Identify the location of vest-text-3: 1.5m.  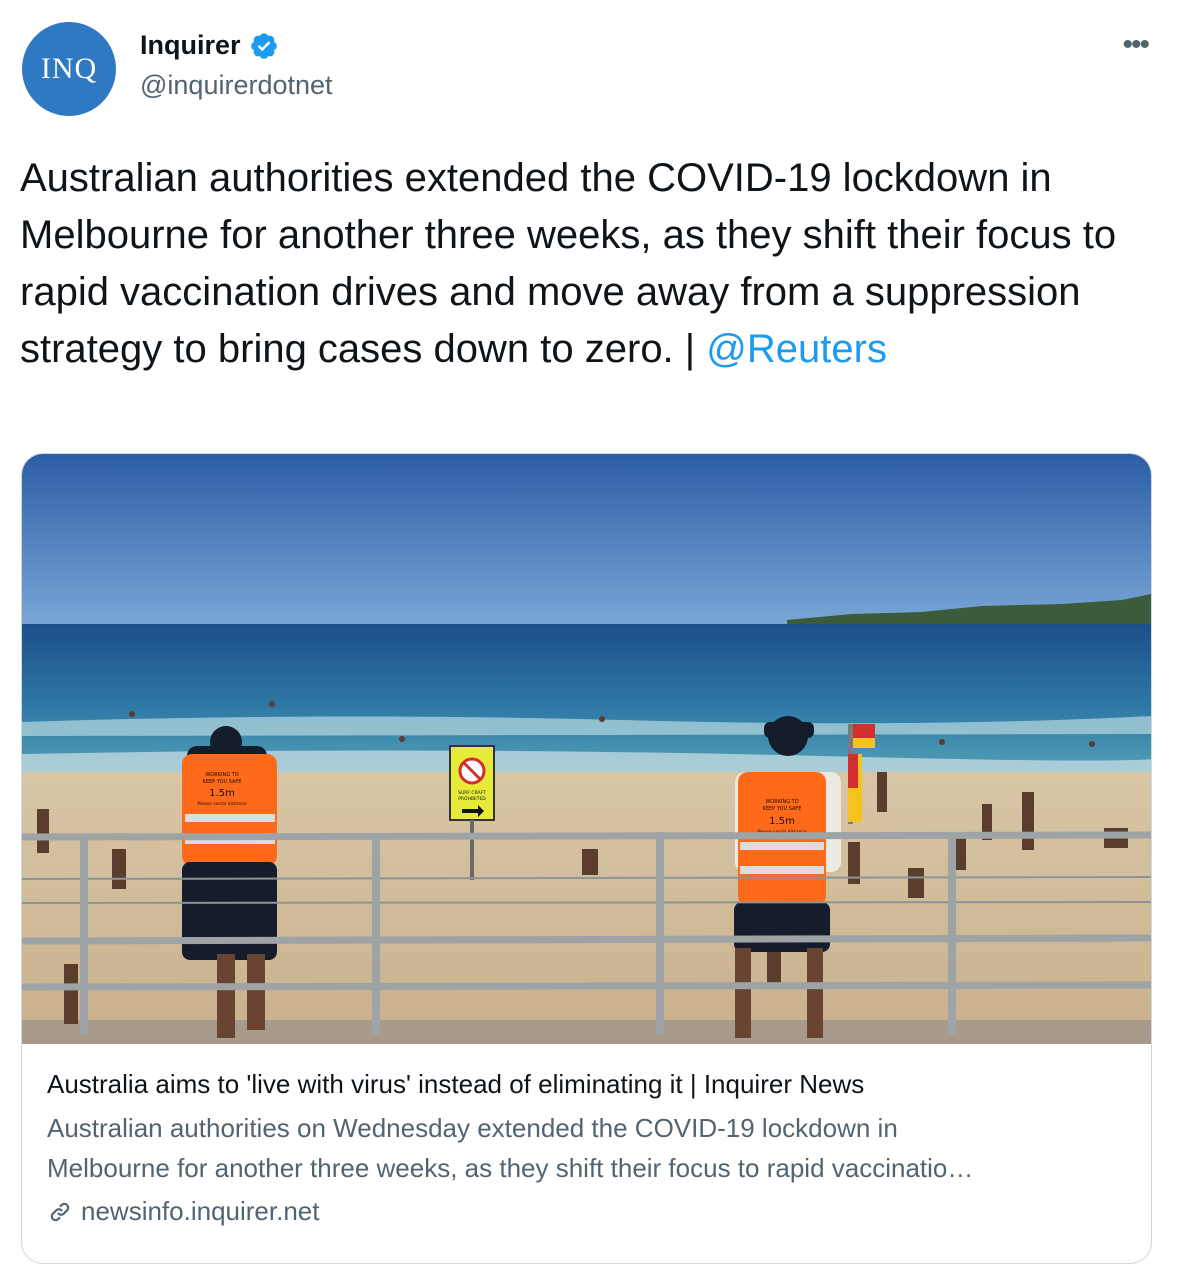
(222, 793).